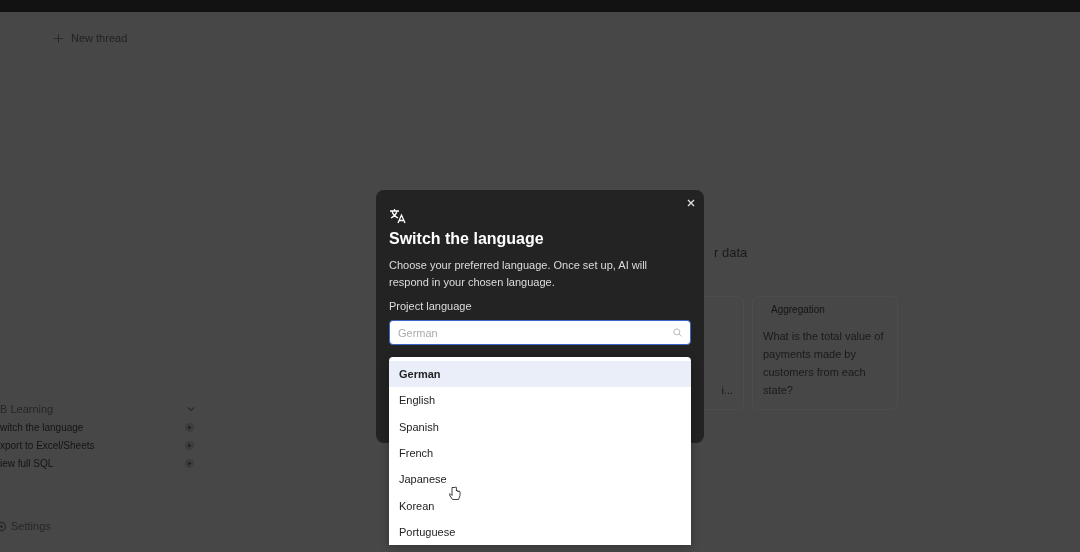 The image size is (1080, 552). I want to click on language-option: Portuguese, so click(540, 532).